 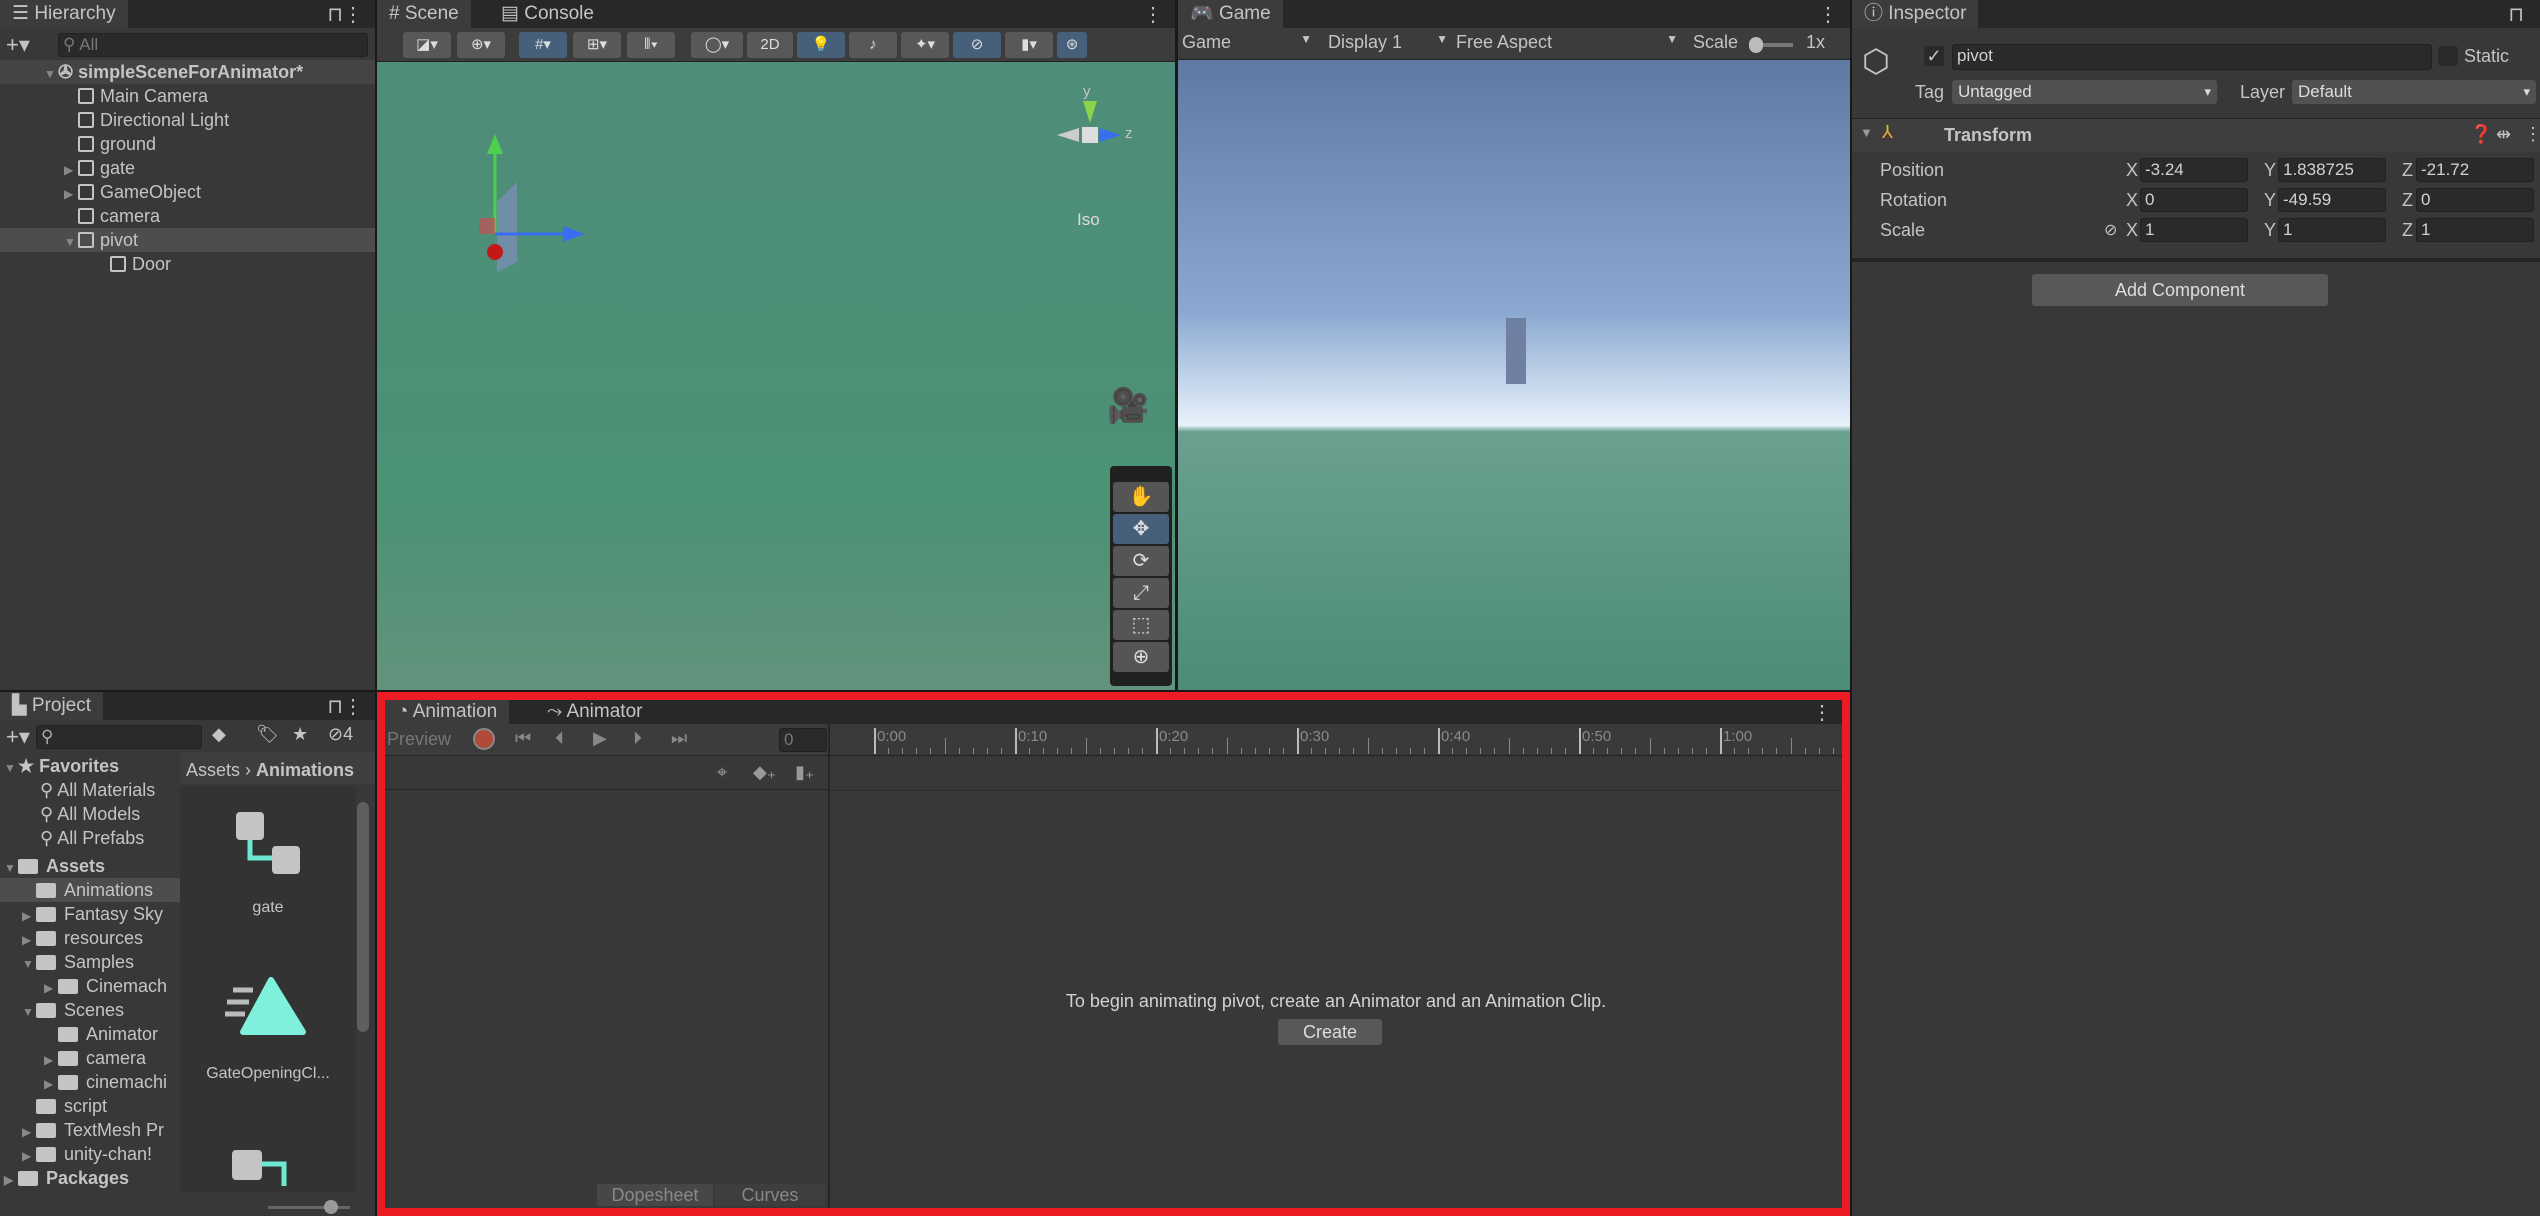 What do you see at coordinates (2481, 134) in the screenshot?
I see `help-icon: ❓` at bounding box center [2481, 134].